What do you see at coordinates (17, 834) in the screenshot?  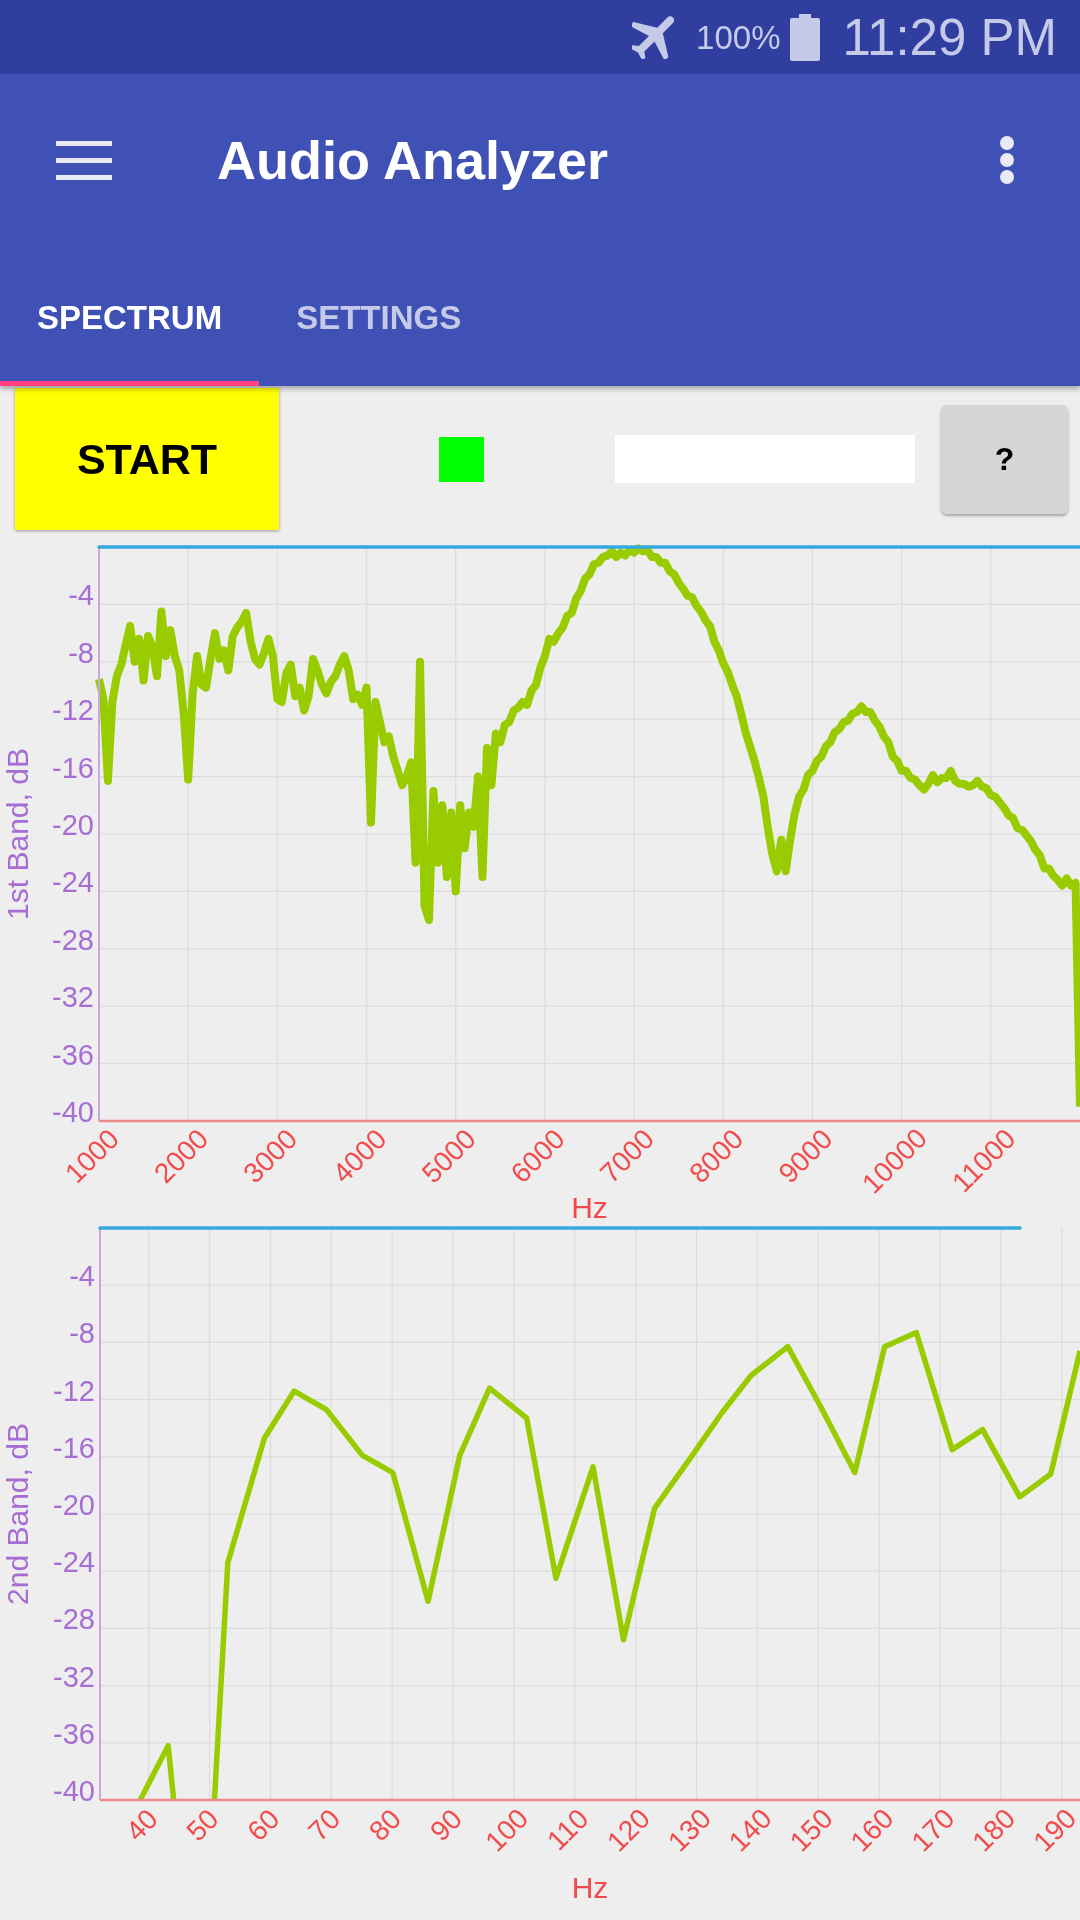 I see `y-axis-title: 1st Band, dB` at bounding box center [17, 834].